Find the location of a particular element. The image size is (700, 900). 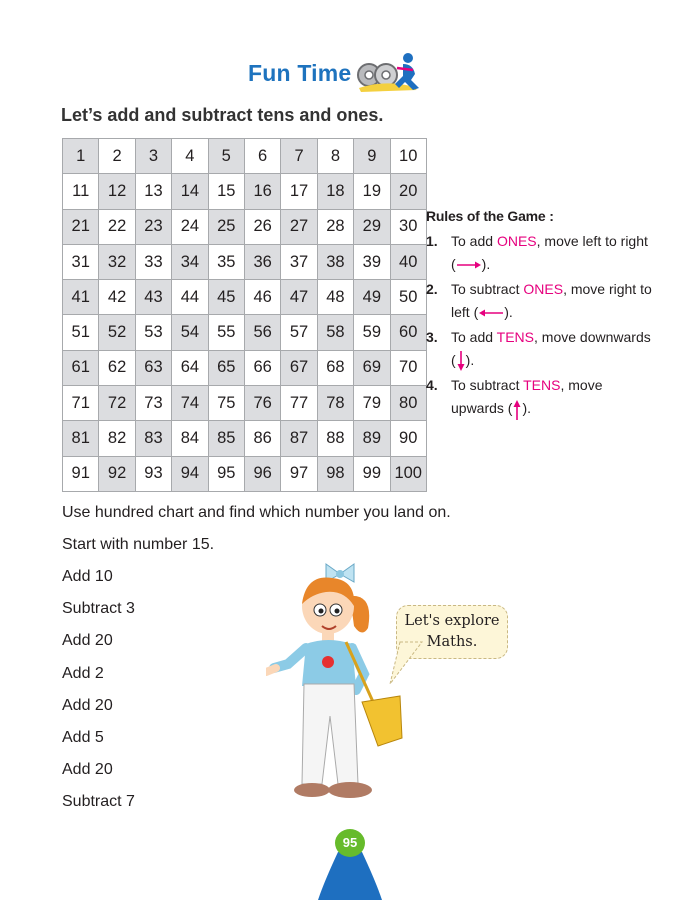

chart-row: 31 32 33 34 35 36 37 38 39 40 is located at coordinates (244, 262).